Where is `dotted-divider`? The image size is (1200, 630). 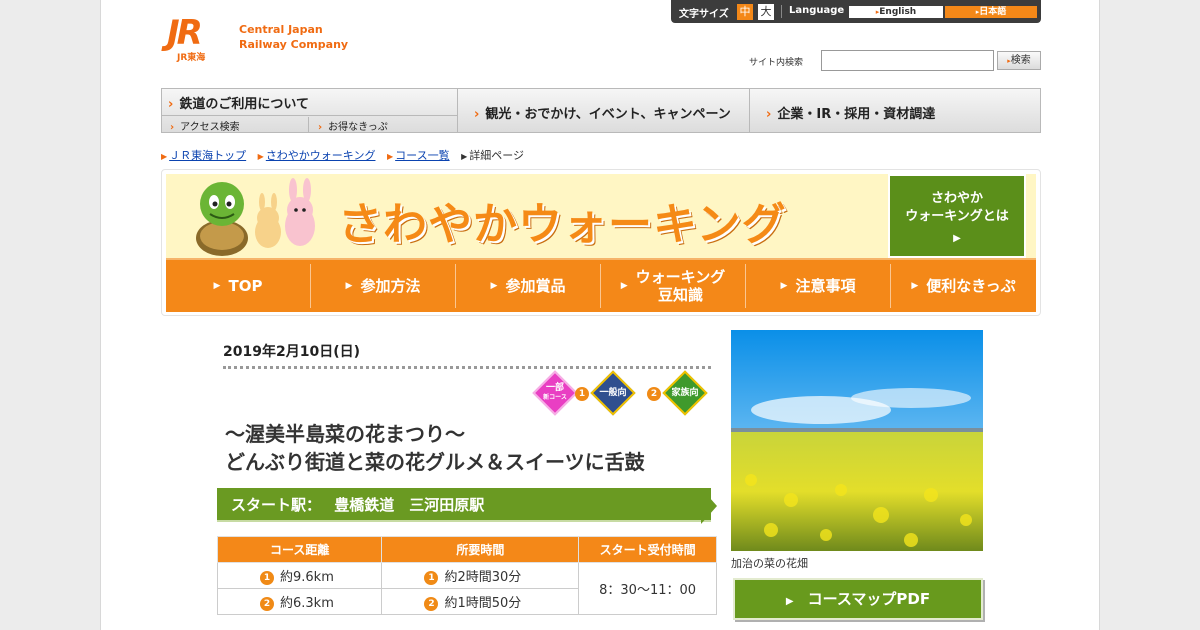
dotted-divider is located at coordinates (467, 367).